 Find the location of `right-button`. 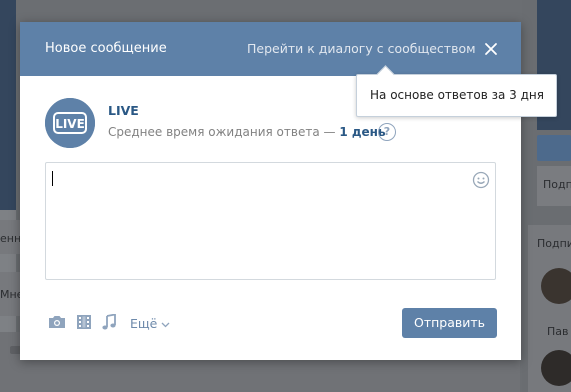

right-button is located at coordinates (554, 148).